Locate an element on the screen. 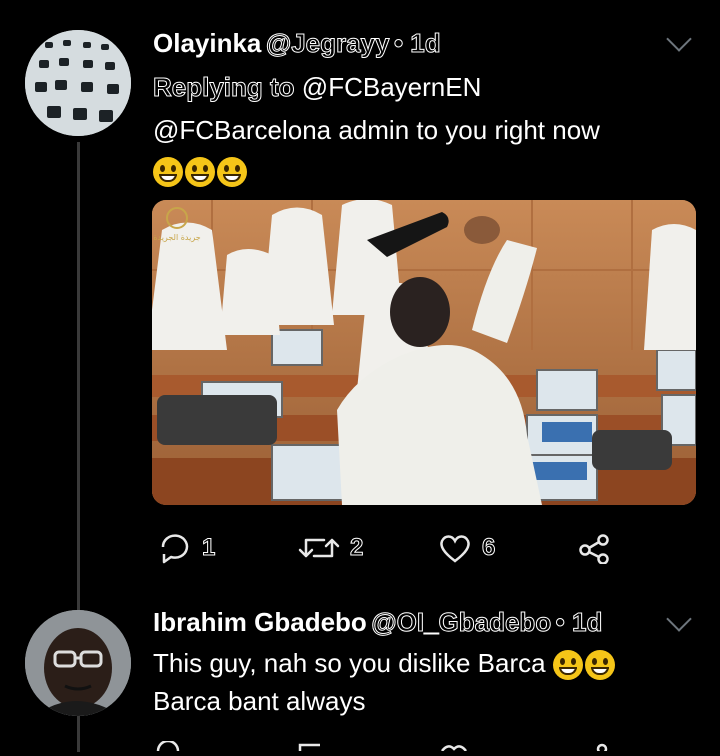 The image size is (720, 756). tweet-text: This guy, nah so you dislike Barca is located at coordinates (385, 663).